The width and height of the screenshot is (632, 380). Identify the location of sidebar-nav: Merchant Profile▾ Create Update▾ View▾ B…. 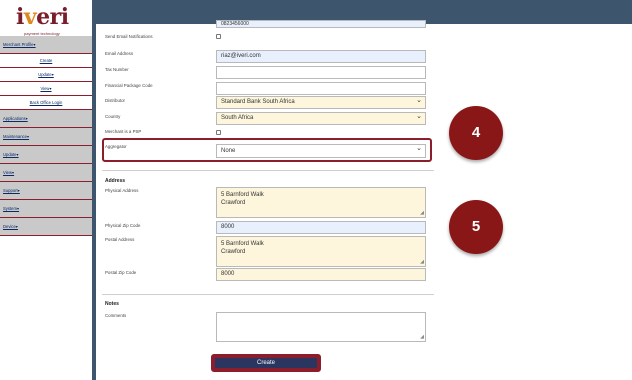
(46, 136).